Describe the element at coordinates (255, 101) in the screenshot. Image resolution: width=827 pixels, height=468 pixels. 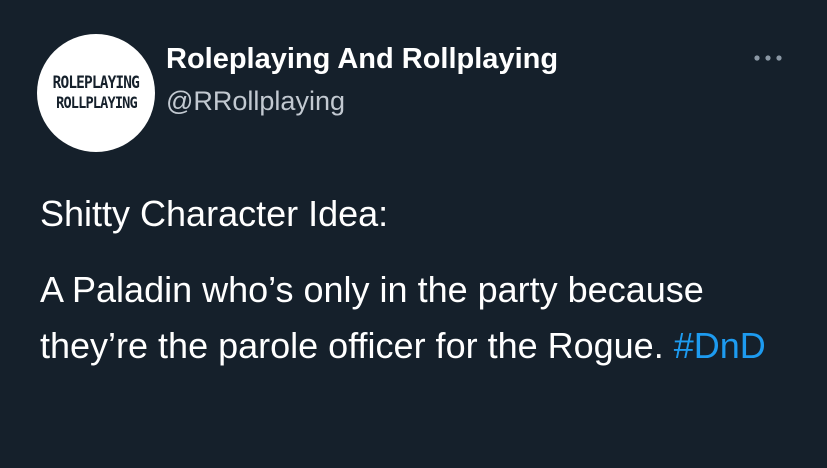
I see `author-handle: @RRollplaying` at that location.